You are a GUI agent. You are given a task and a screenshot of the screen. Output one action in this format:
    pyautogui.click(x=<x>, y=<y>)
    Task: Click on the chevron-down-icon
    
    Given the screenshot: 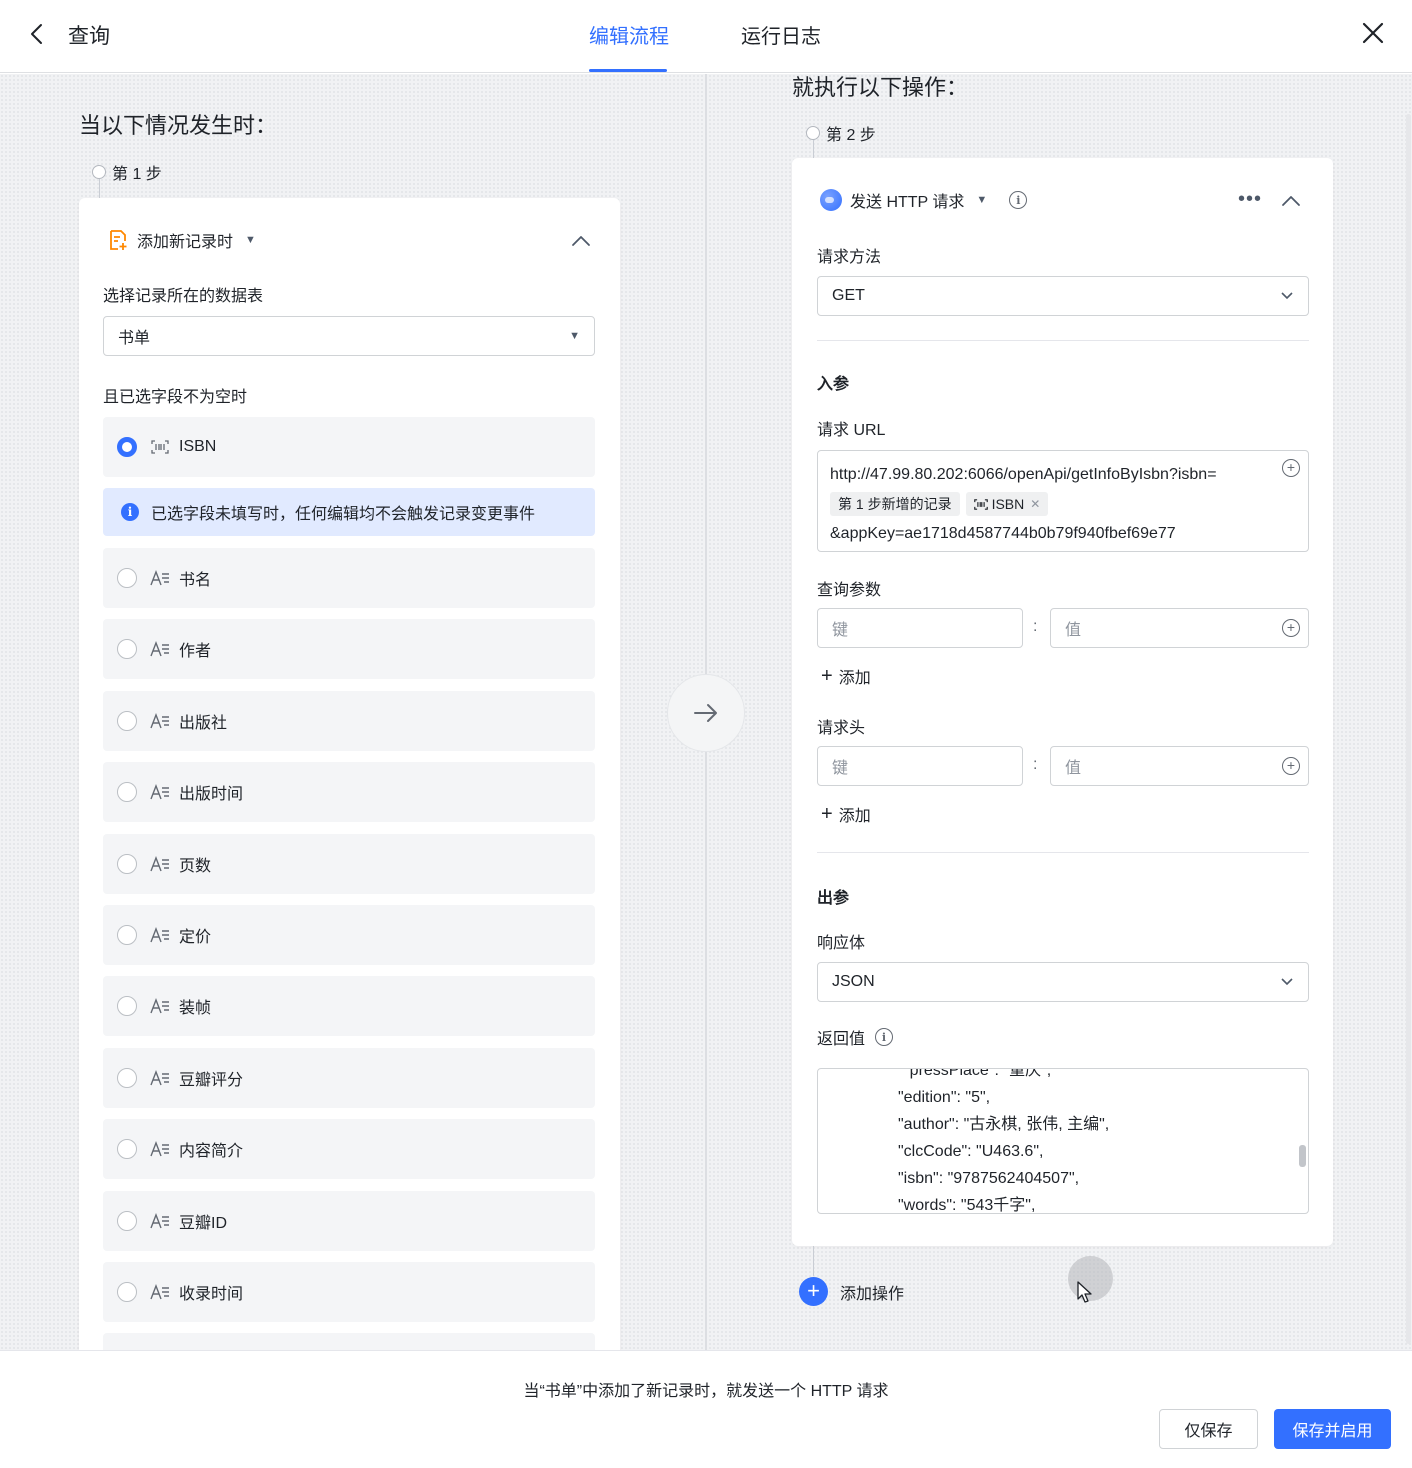 What is the action you would take?
    pyautogui.click(x=1287, y=982)
    